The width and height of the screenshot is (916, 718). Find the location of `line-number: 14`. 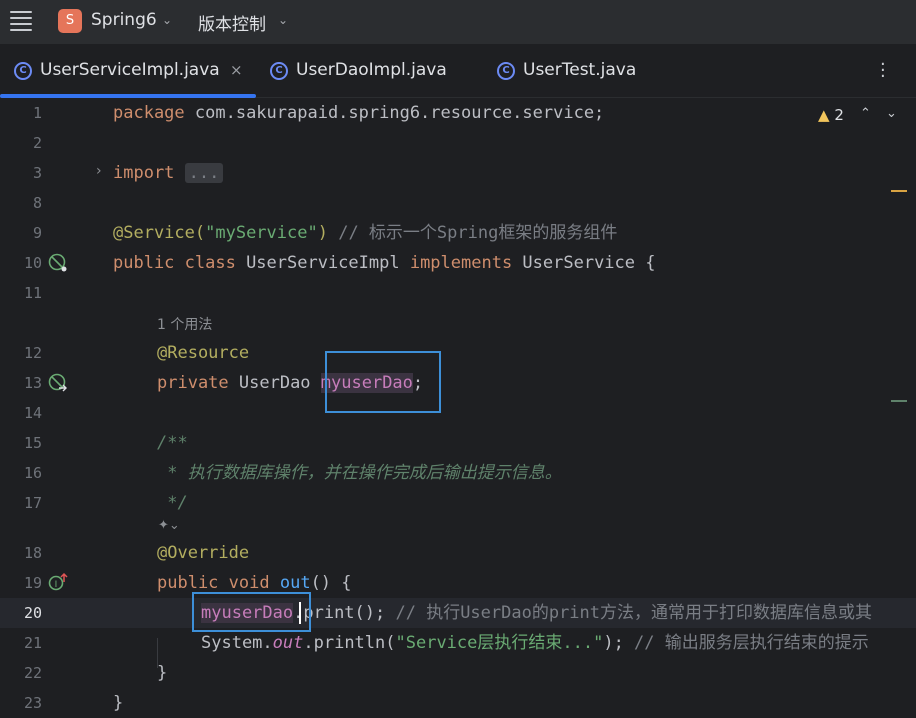

line-number: 14 is located at coordinates (32, 413).